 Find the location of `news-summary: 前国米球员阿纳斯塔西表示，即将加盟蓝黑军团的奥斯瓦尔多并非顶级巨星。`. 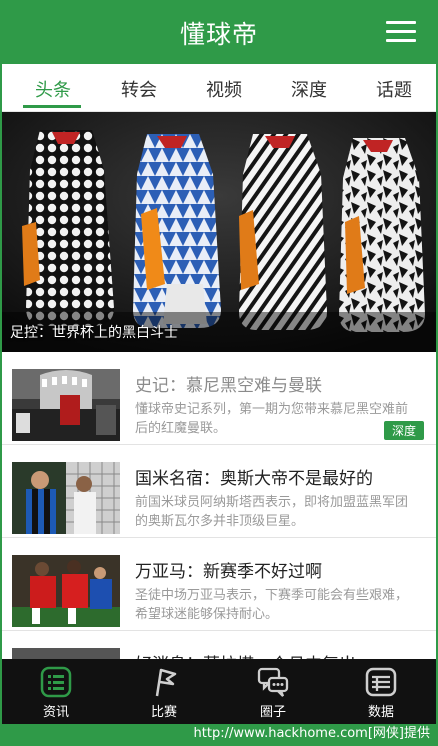

news-summary: 前国米球员阿纳斯塔西表示，即将加盟蓝黑军团的奥斯瓦尔多并非顶级巨星。 is located at coordinates (272, 512).